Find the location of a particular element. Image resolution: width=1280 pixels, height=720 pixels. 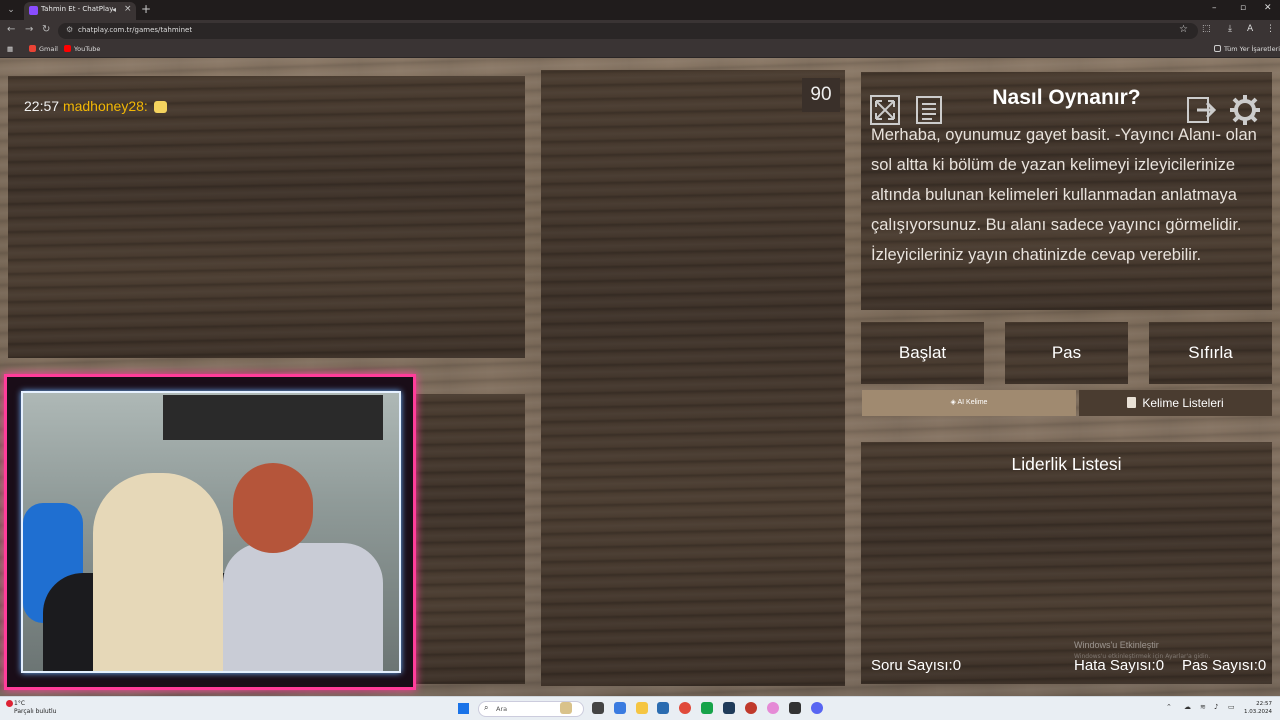

opera-icon is located at coordinates (773, 708).